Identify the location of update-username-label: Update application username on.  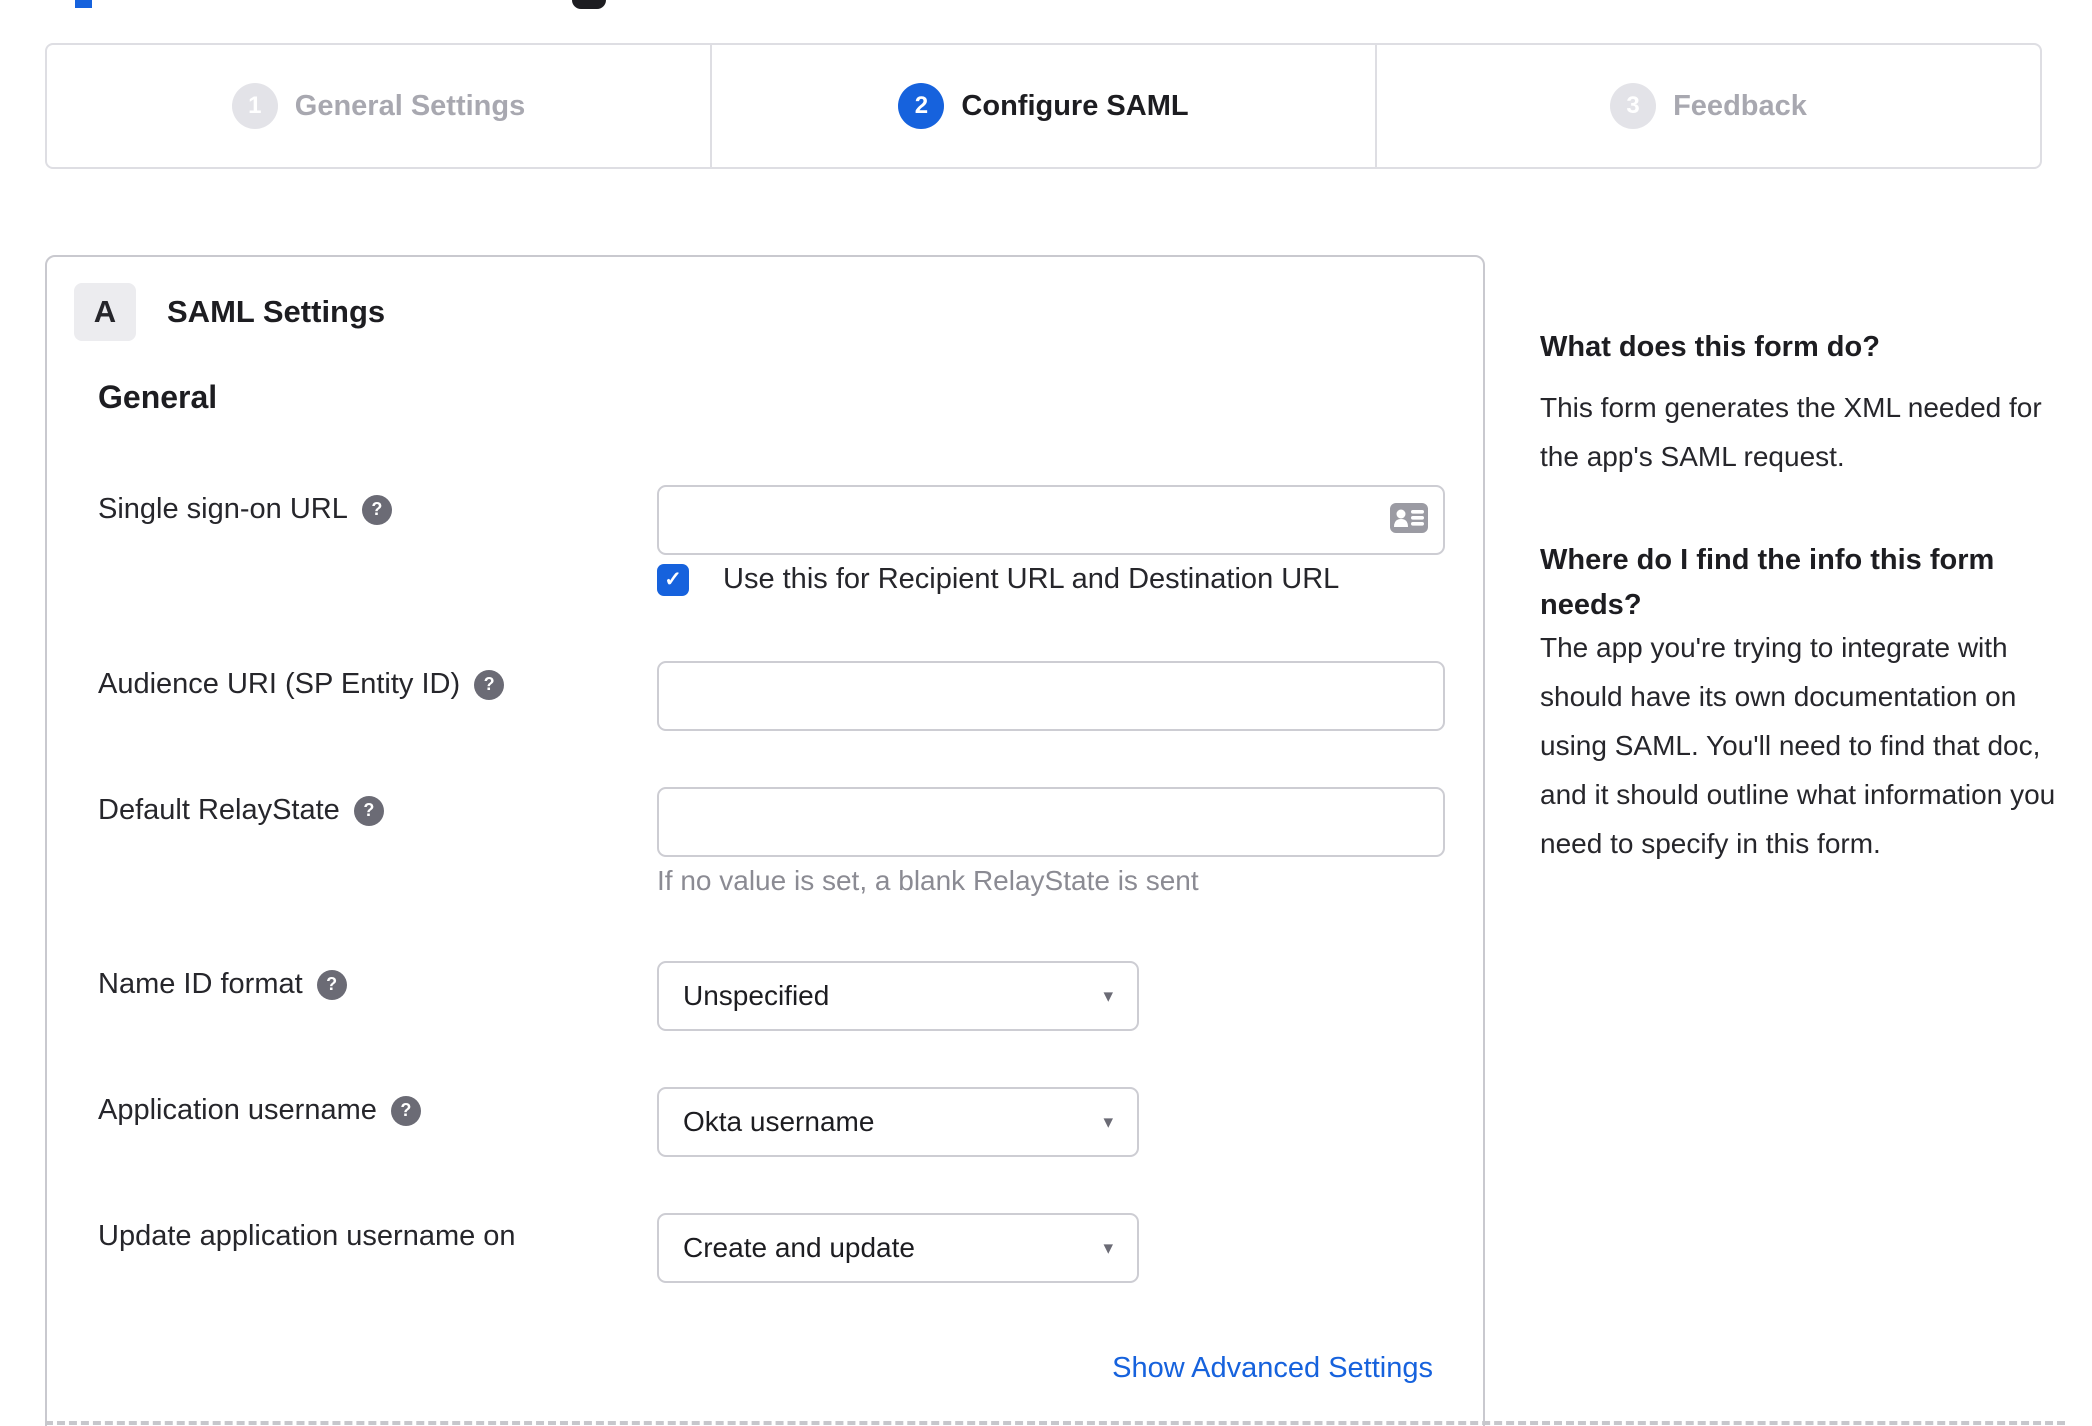
(307, 1236).